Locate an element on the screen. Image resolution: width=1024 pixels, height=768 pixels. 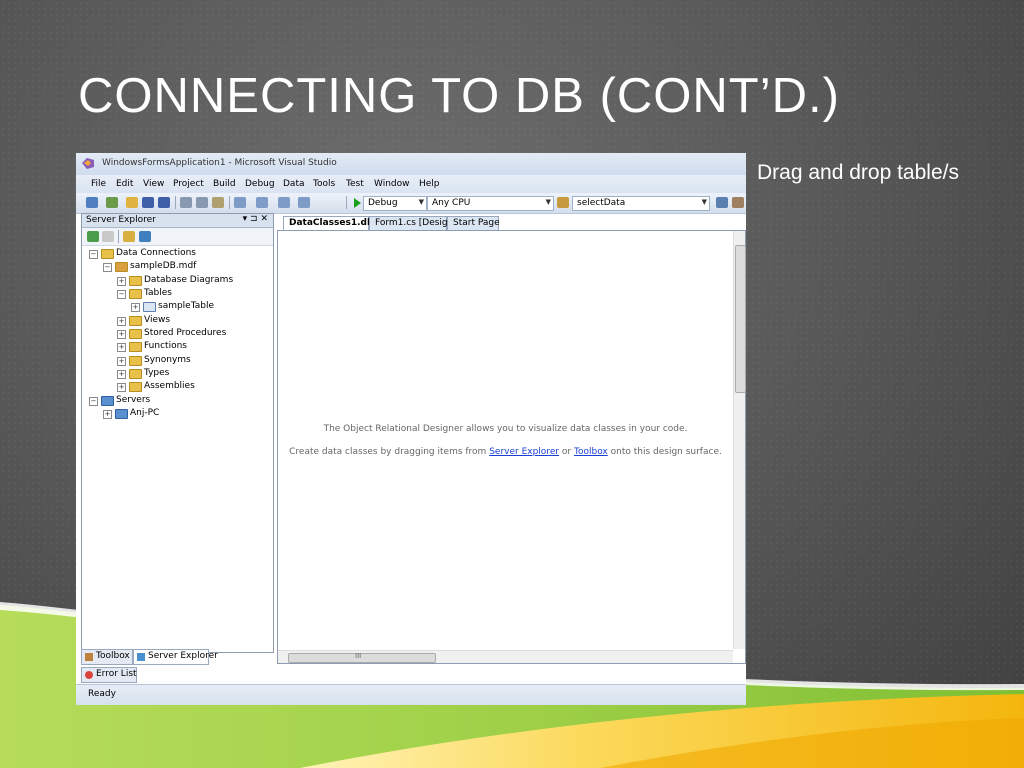
redo-icon is located at coordinates (262, 202).